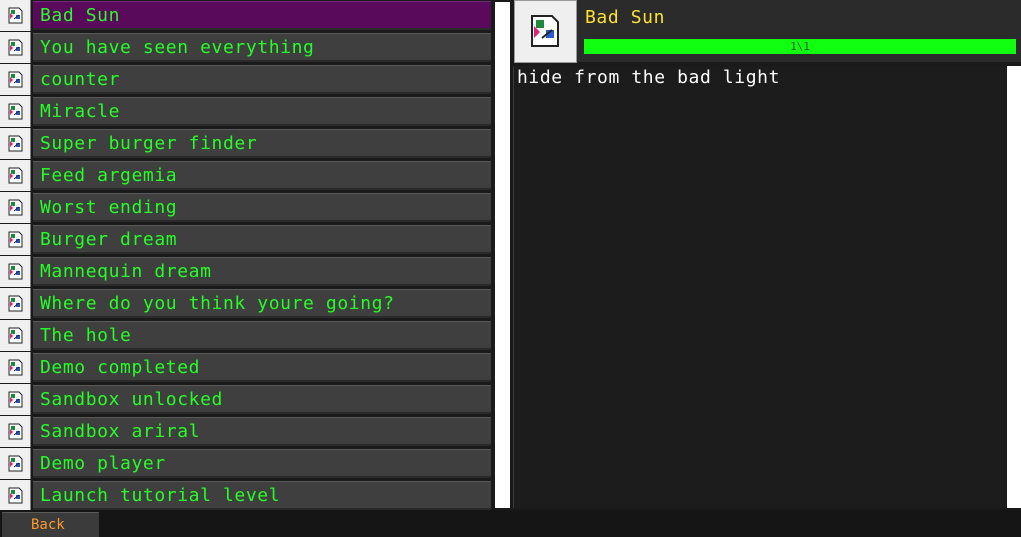 Image resolution: width=1021 pixels, height=537 pixels. I want to click on achievement-row: Super burger finder, so click(246, 144).